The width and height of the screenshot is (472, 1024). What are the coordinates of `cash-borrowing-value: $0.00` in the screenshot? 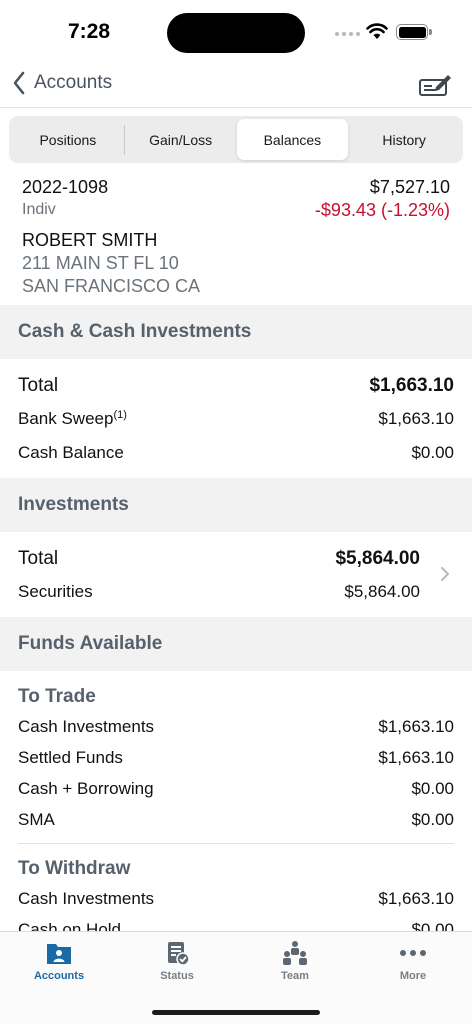 It's located at (432, 788).